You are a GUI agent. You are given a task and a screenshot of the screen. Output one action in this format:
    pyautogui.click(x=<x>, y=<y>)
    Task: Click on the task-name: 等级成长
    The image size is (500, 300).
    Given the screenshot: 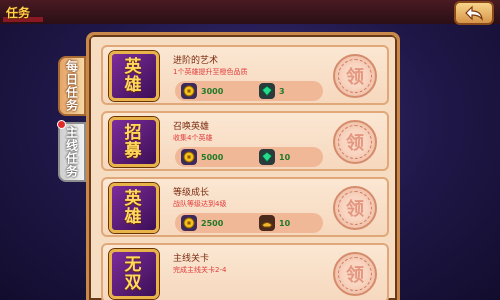 What is the action you would take?
    pyautogui.click(x=191, y=193)
    